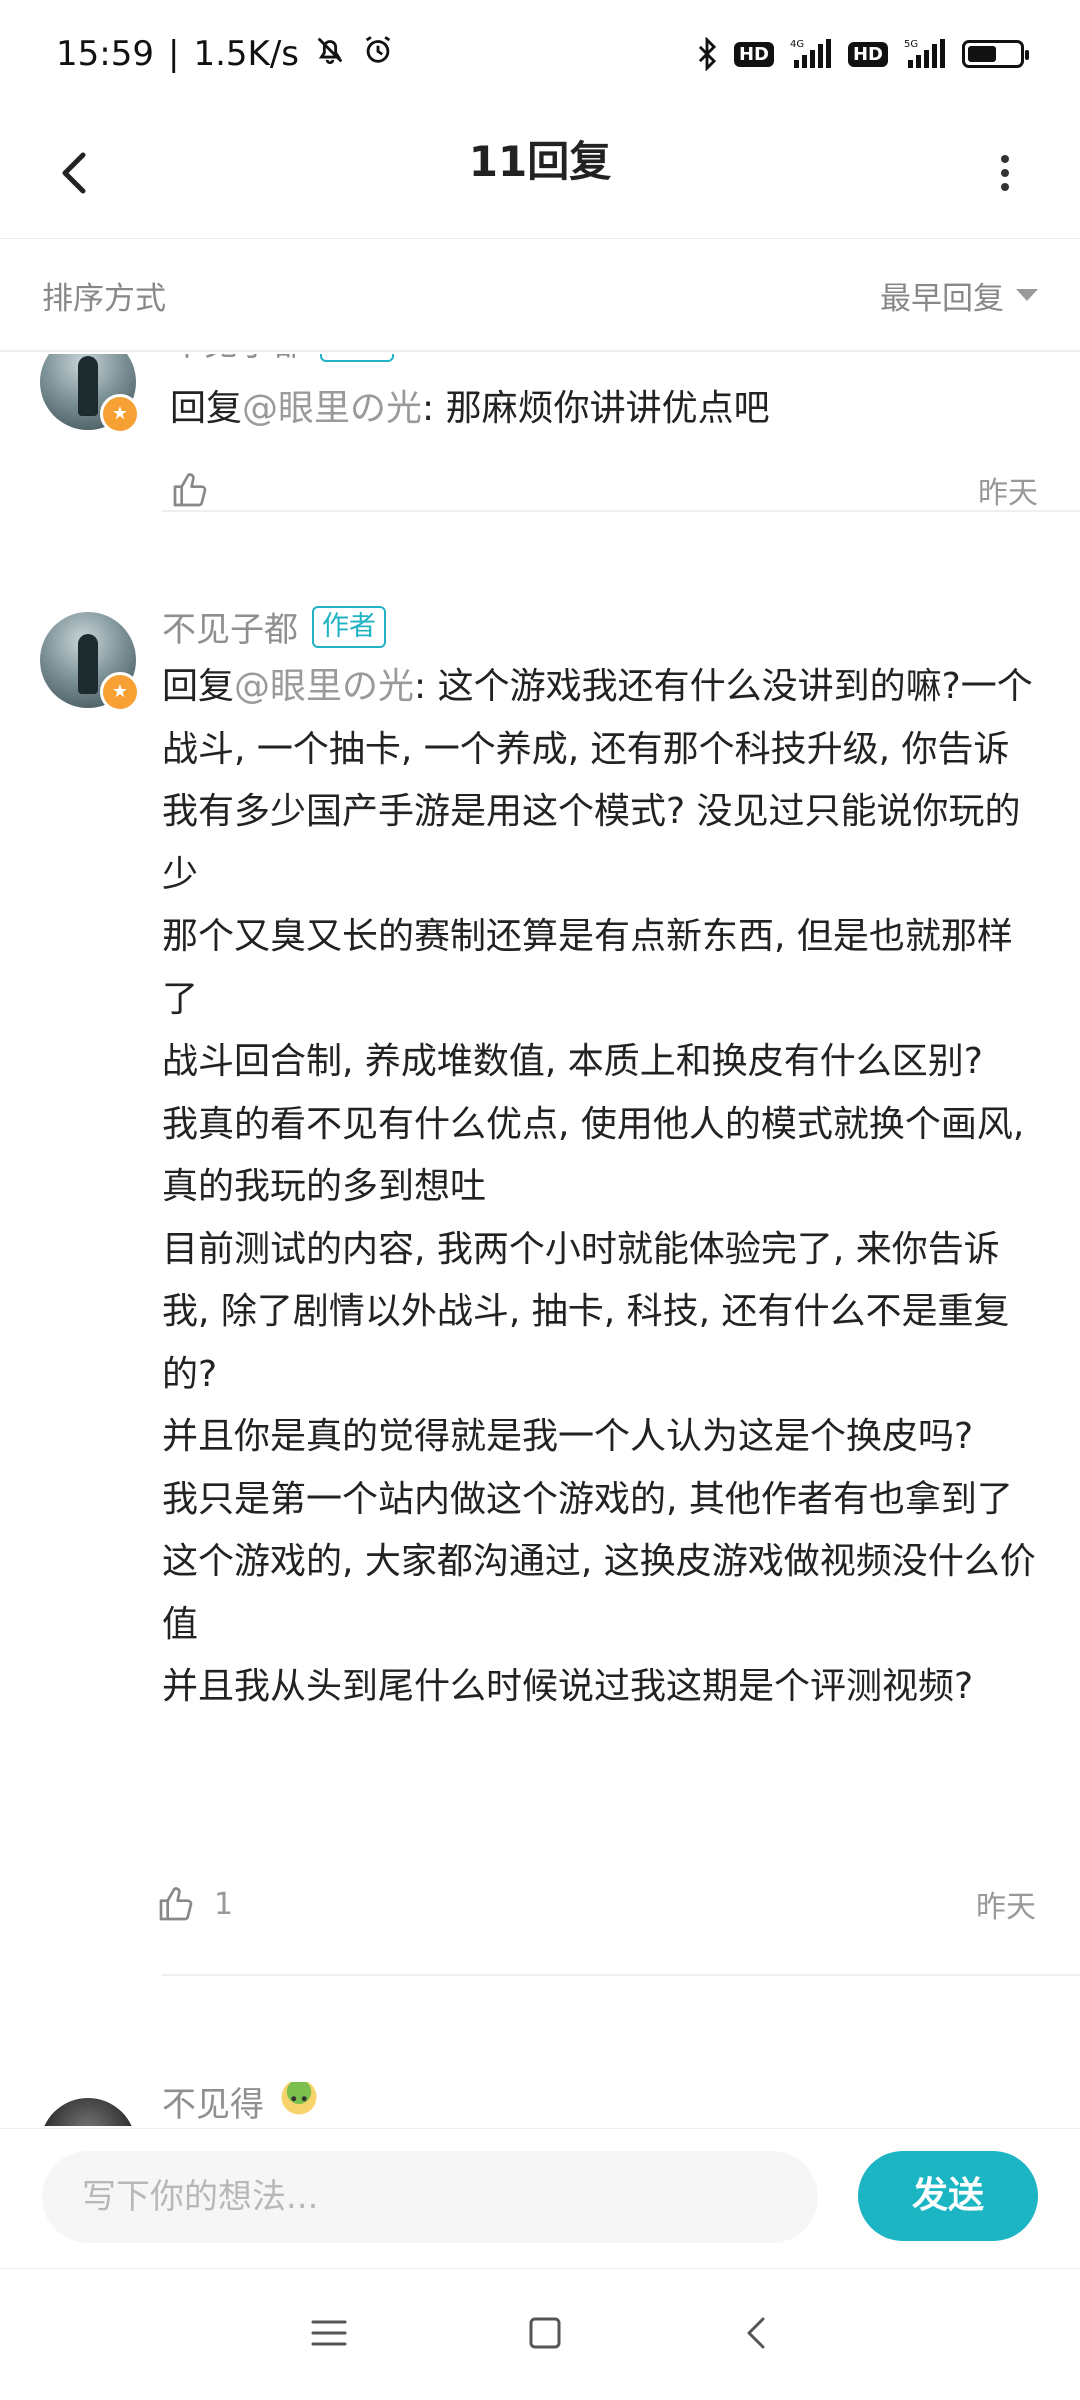 Image resolution: width=1080 pixels, height=2400 pixels. Describe the element at coordinates (797, 44) in the screenshot. I see `net-label-4g: 4G` at that location.